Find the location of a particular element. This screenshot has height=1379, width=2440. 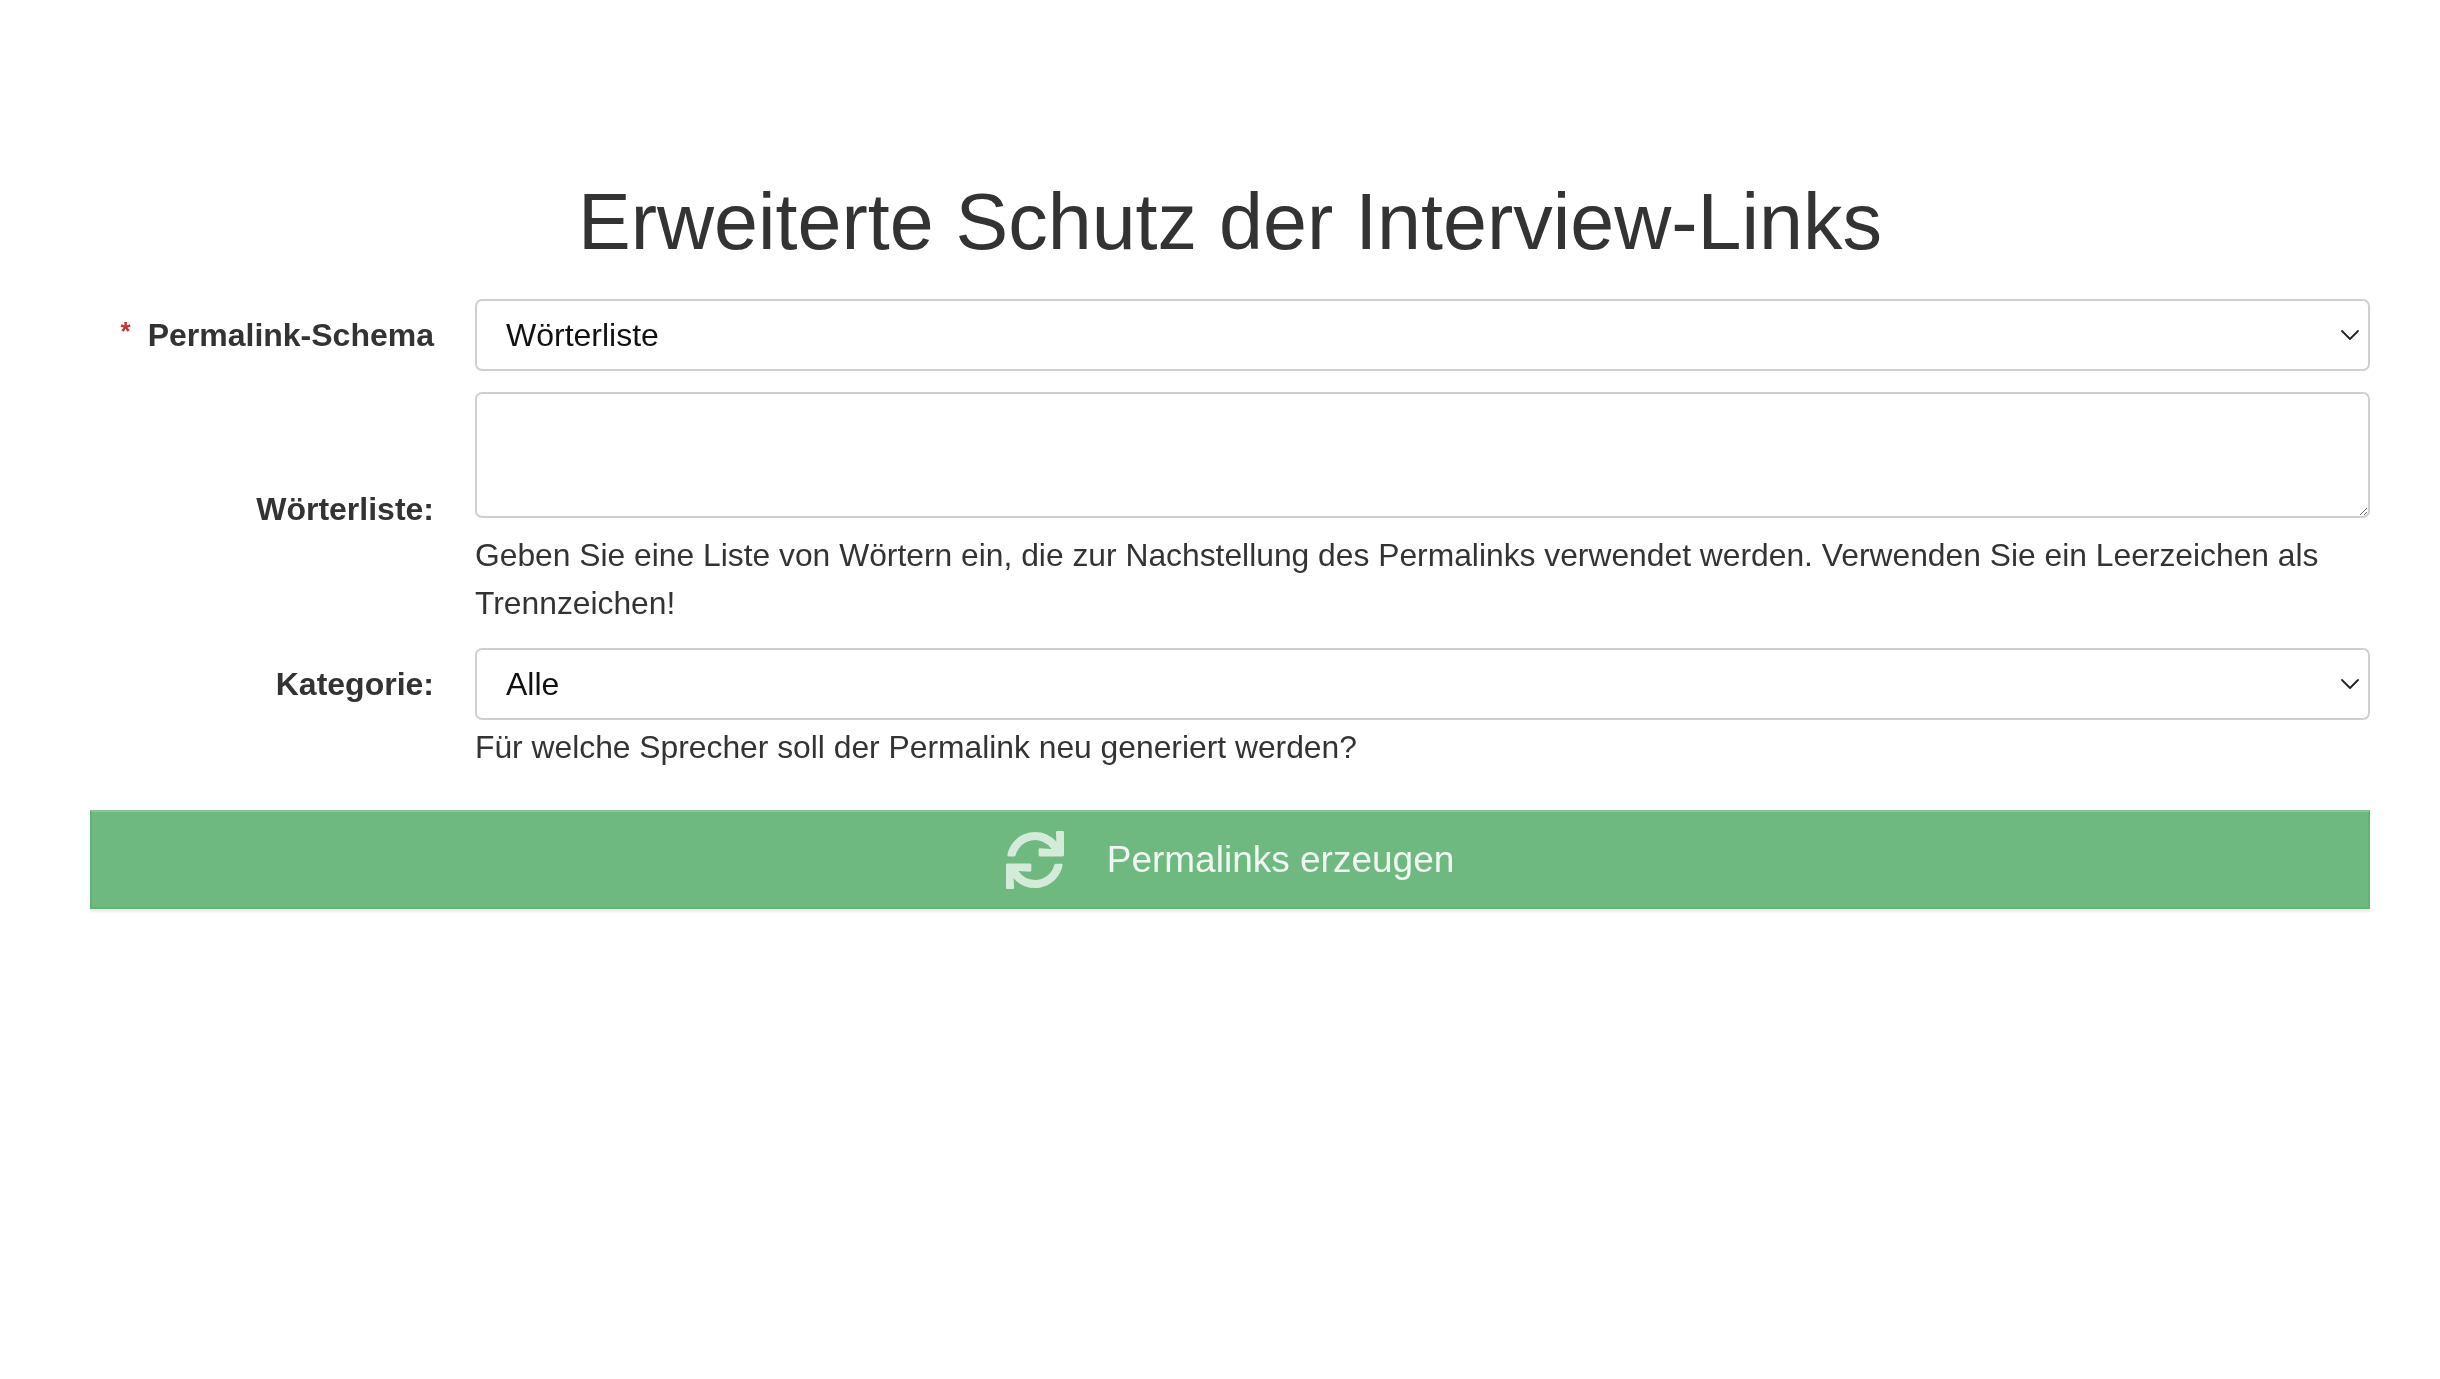

dropdown: Alle is located at coordinates (1422, 684).